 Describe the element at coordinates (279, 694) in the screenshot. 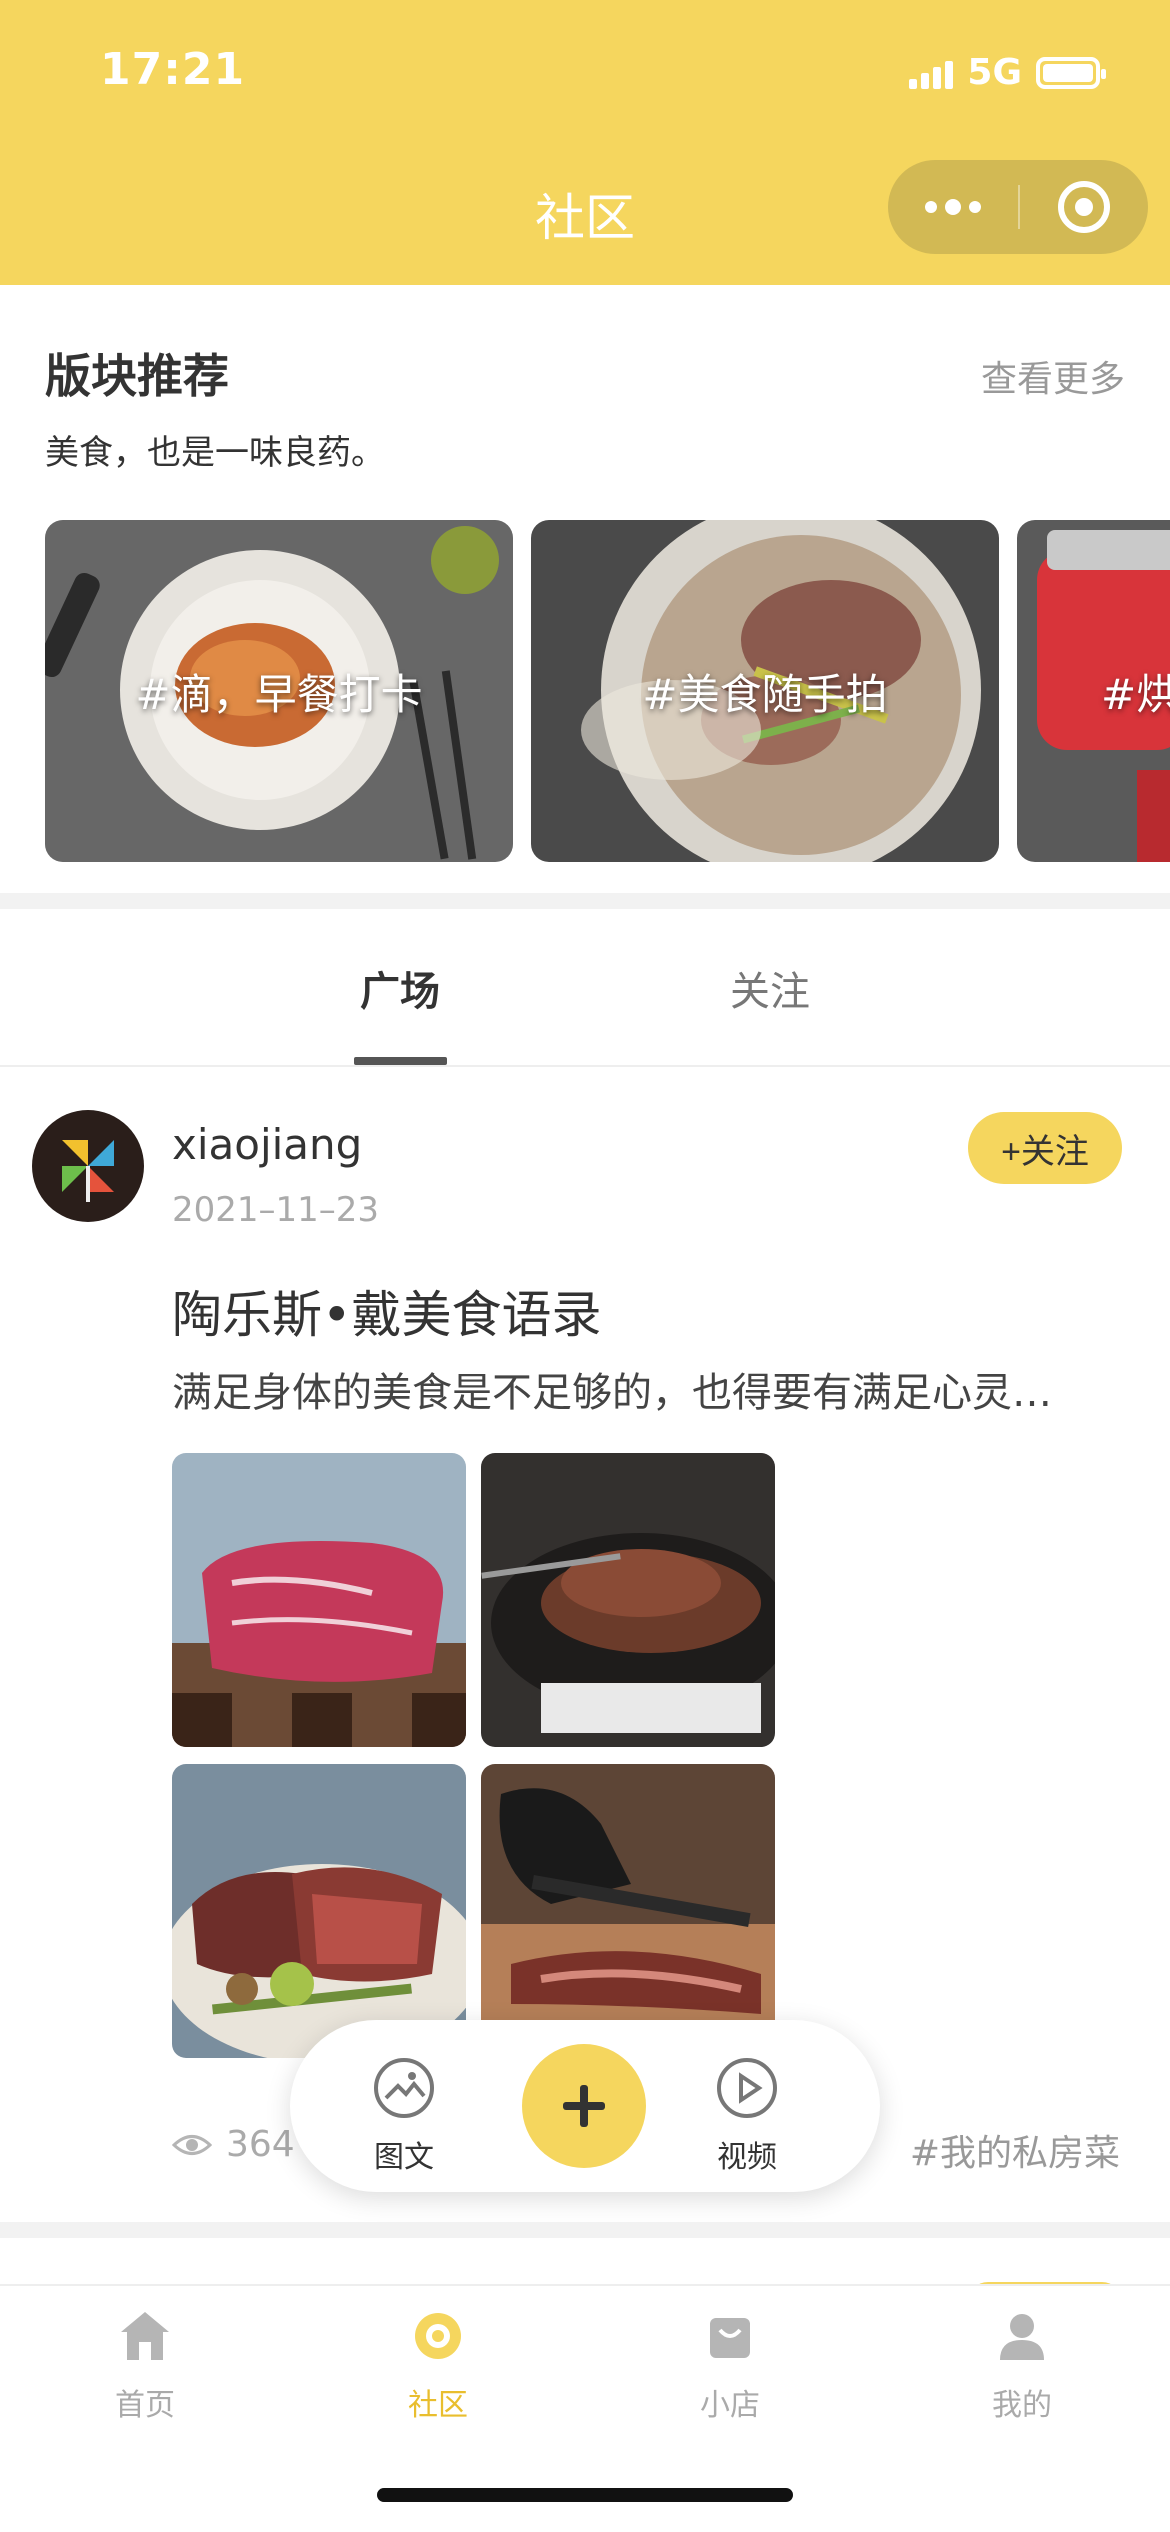

I see `topic-card-label: #滴，早餐打卡` at that location.